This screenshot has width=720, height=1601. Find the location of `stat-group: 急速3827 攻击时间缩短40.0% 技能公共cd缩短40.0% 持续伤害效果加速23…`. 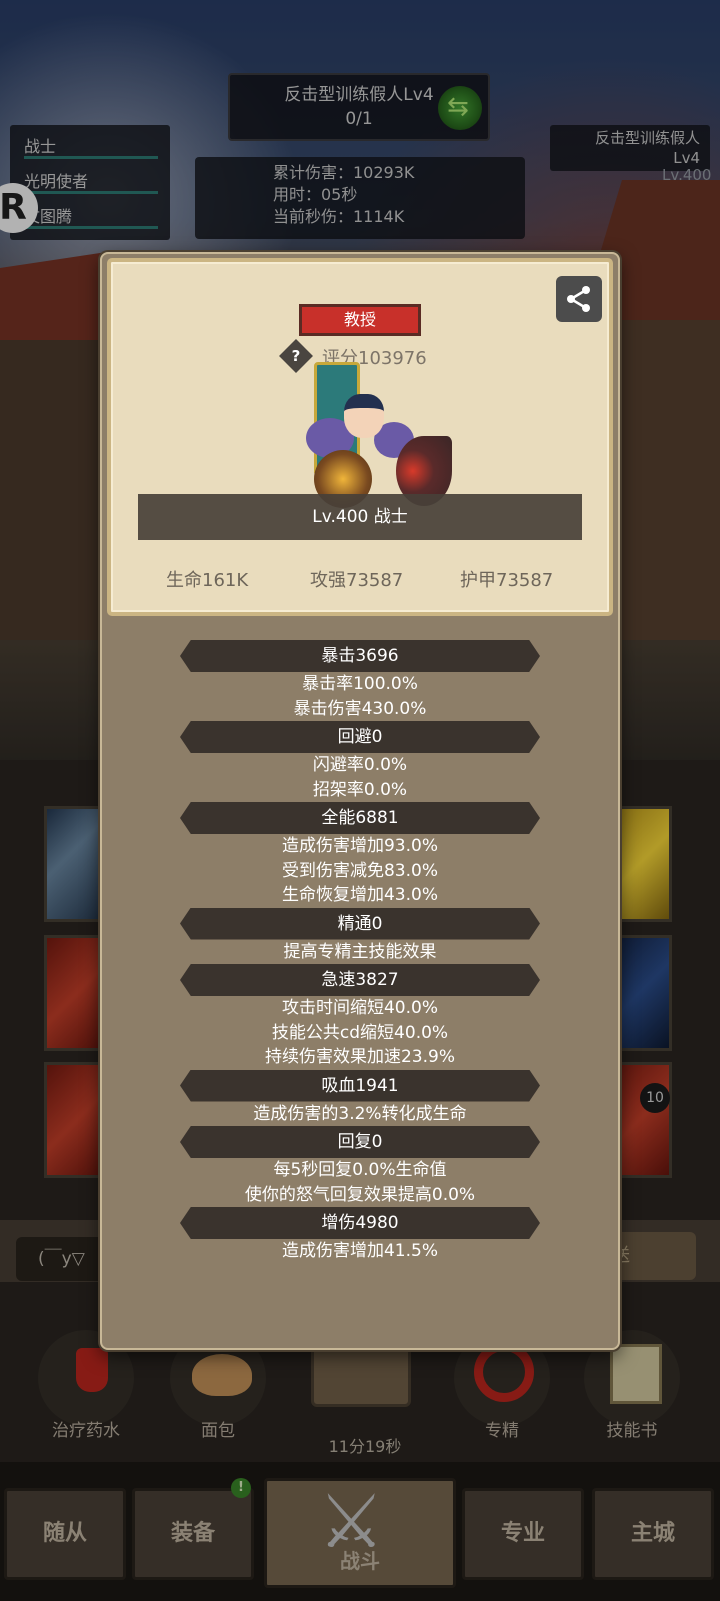

stat-group: 急速3827 攻击时间缩短40.0% 技能公共cd缩短40.0% 持续伤害效果加速23… is located at coordinates (360, 1017).